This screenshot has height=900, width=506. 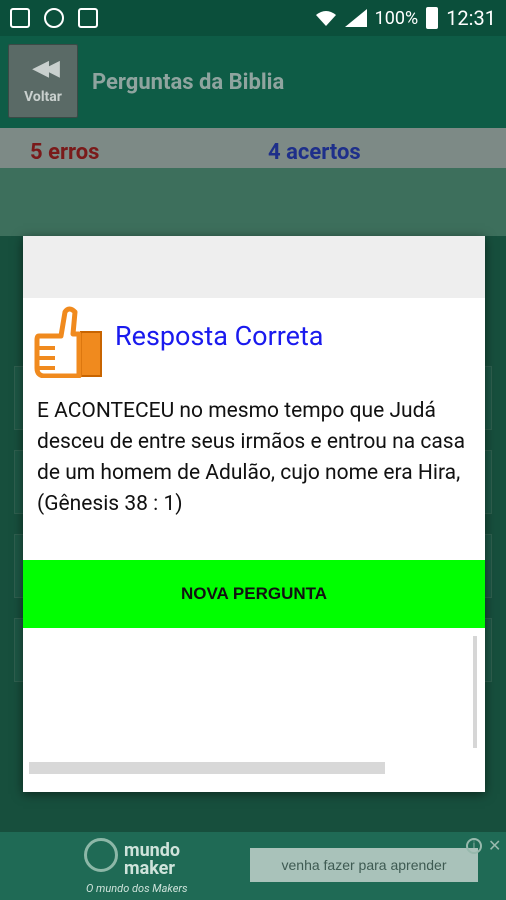 I want to click on status-bar: 100% 12:31, so click(x=253, y=18).